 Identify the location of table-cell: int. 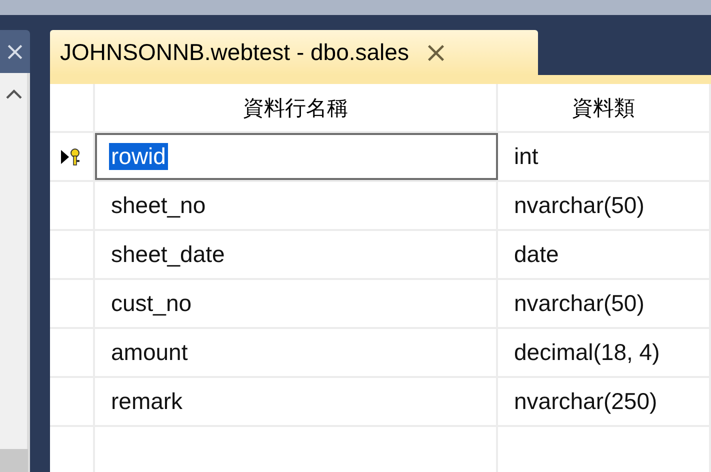
(604, 156).